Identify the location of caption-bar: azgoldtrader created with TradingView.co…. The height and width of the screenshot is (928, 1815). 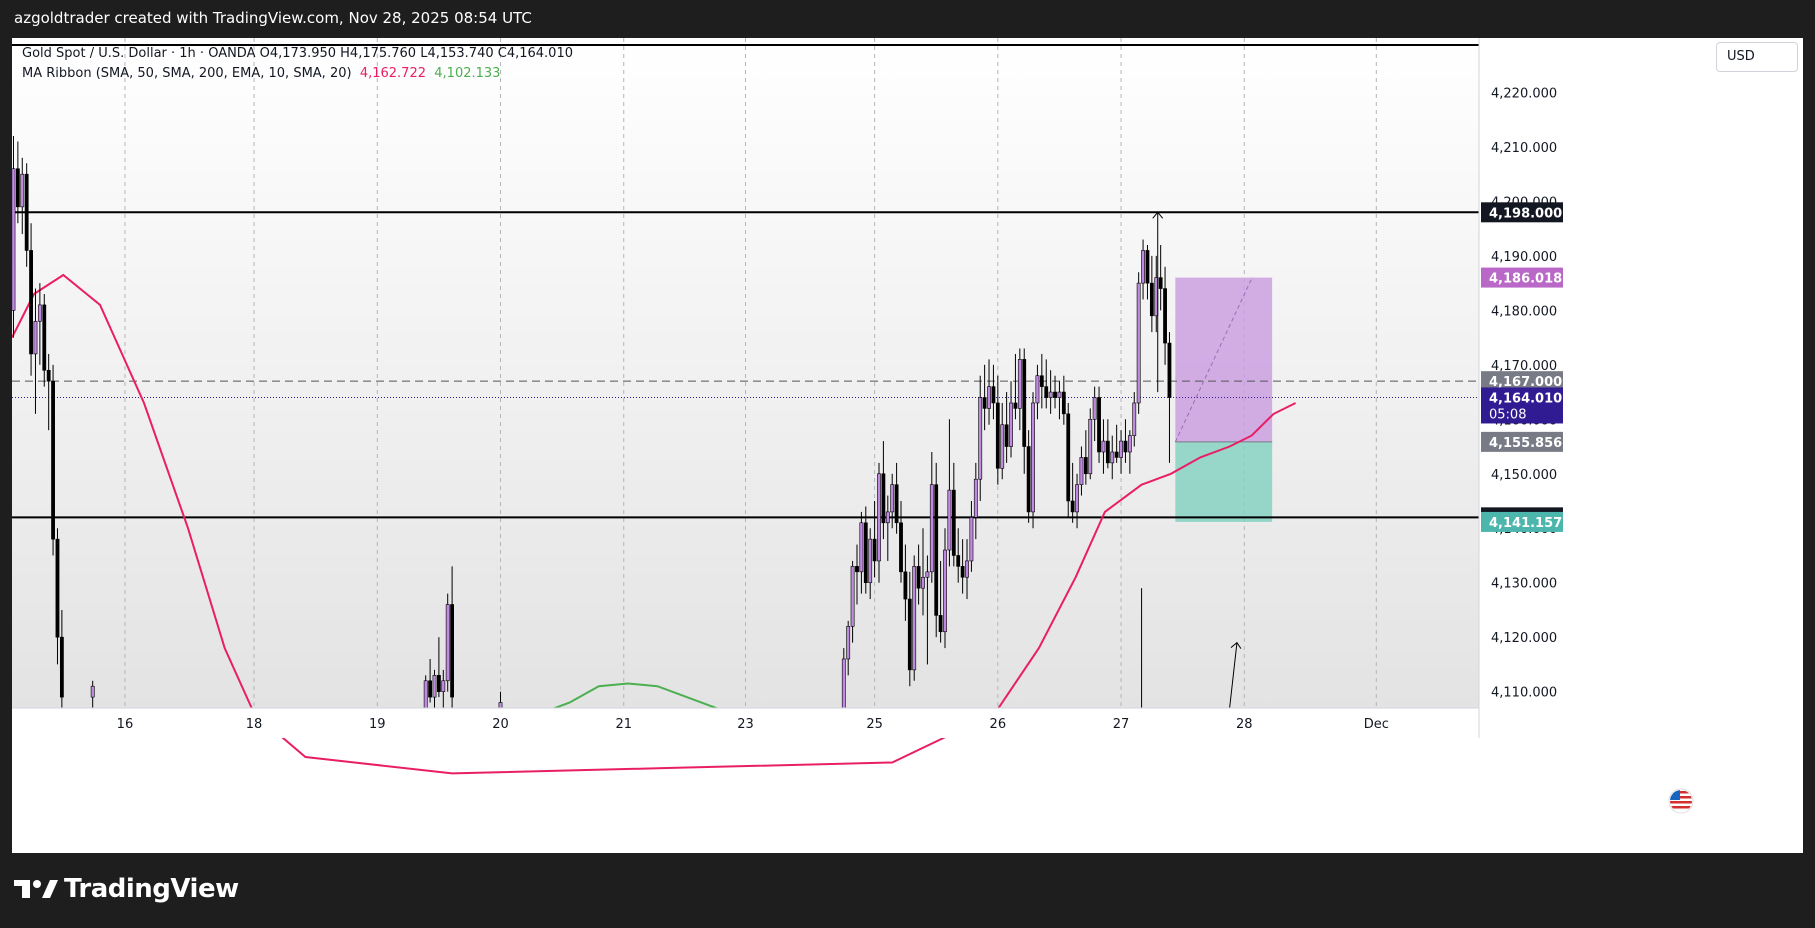
(907, 19).